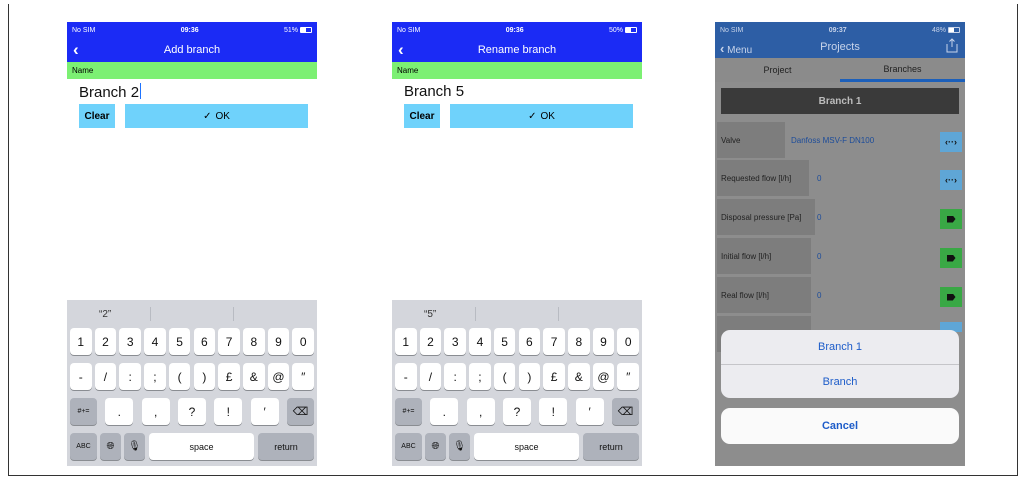 This screenshot has width=1020, height=477. What do you see at coordinates (514, 30) in the screenshot?
I see `status-time: 09:36` at bounding box center [514, 30].